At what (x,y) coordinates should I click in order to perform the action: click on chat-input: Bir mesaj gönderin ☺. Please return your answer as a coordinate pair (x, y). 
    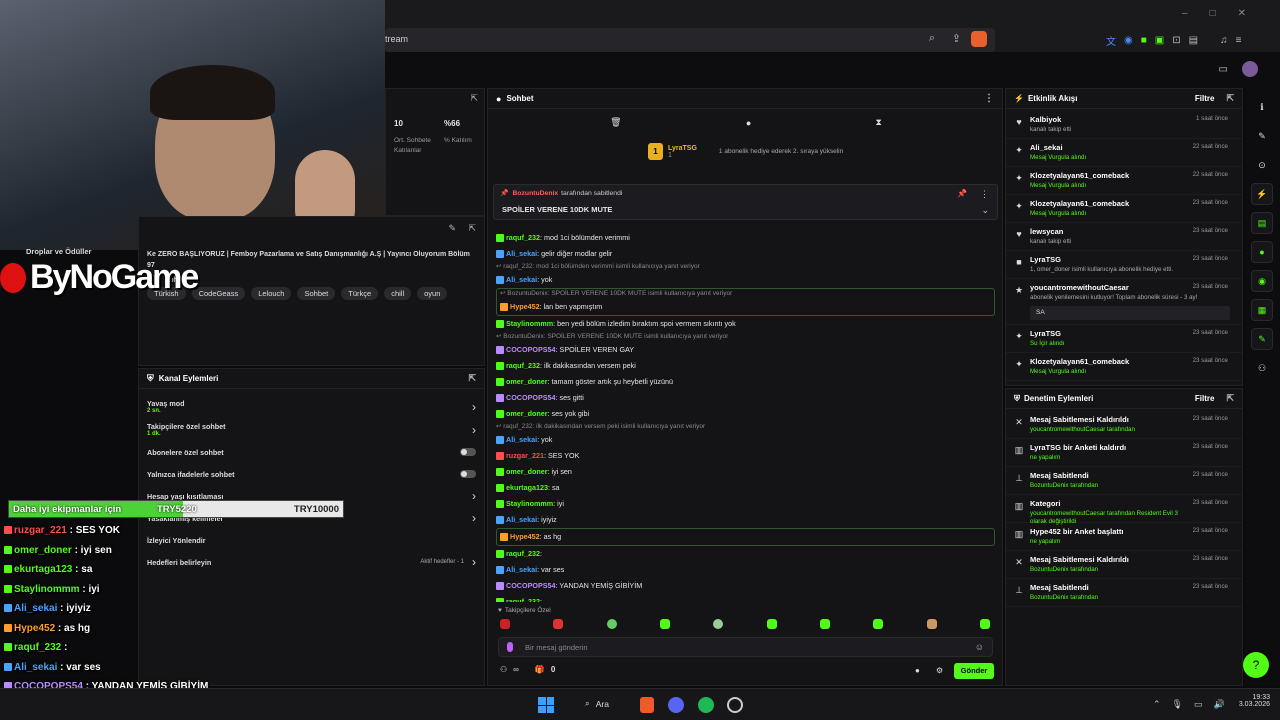
    Looking at the image, I should click on (745, 647).